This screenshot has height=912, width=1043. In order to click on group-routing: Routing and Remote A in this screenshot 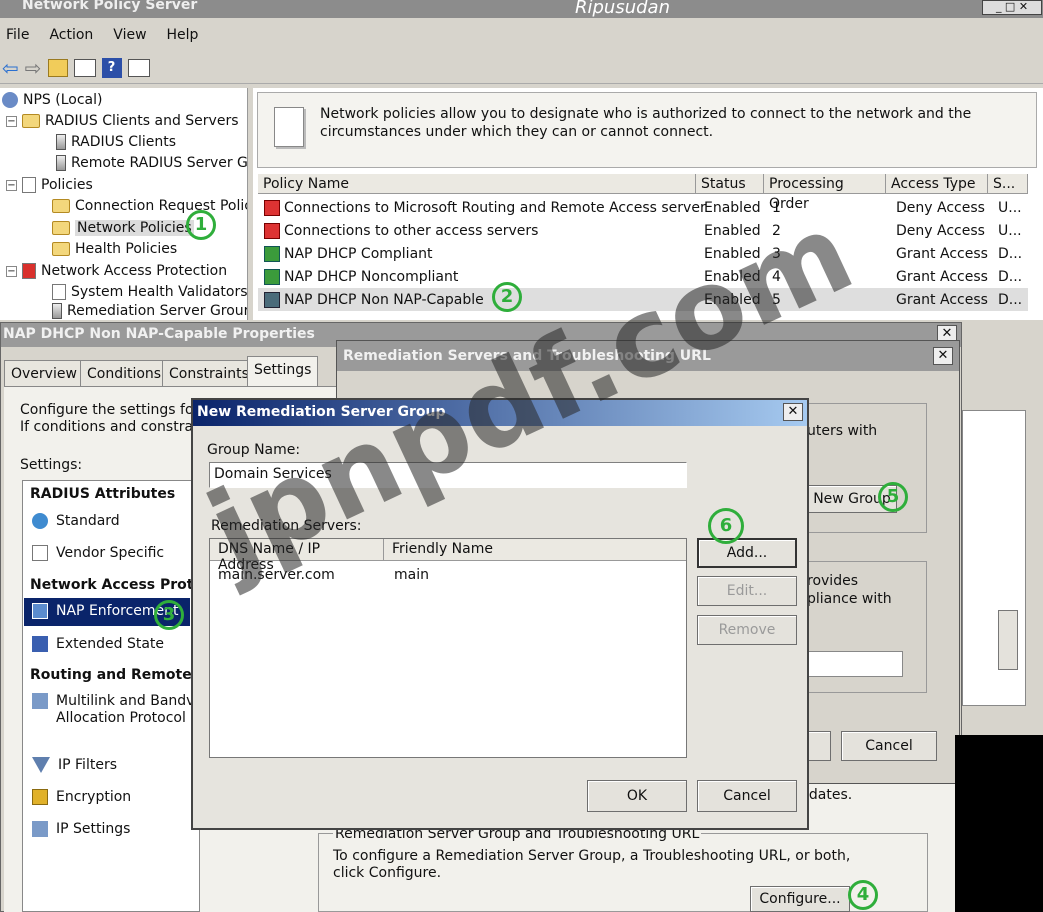, I will do `click(119, 675)`.